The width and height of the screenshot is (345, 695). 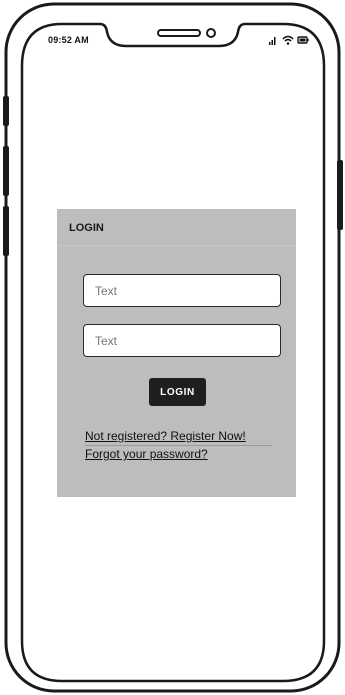 What do you see at coordinates (165, 436) in the screenshot?
I see `register-link: Not registered? Register Now!` at bounding box center [165, 436].